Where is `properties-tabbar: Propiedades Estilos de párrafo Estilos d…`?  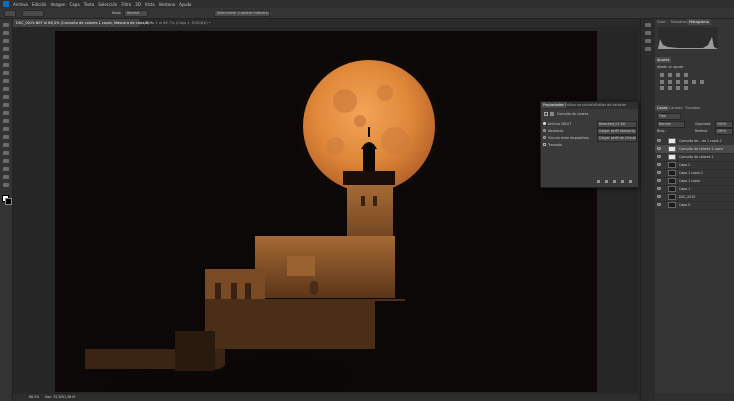
properties-tabbar: Propiedades Estilos de párrafo Estilos d… is located at coordinates (589, 105).